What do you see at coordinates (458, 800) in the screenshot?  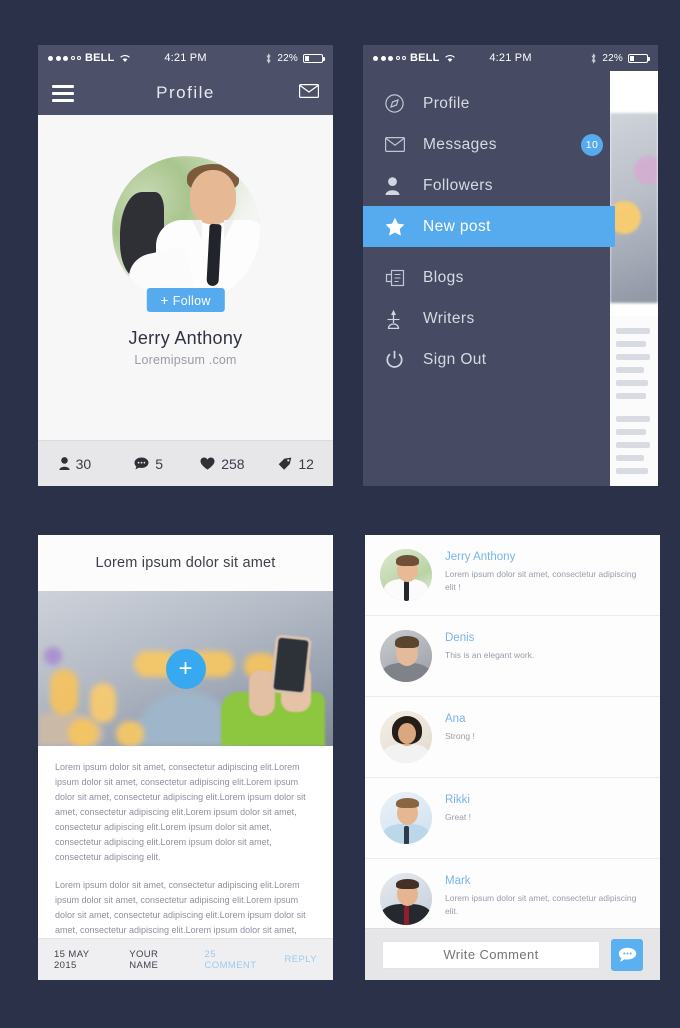 I see `comment-author: Rikki` at bounding box center [458, 800].